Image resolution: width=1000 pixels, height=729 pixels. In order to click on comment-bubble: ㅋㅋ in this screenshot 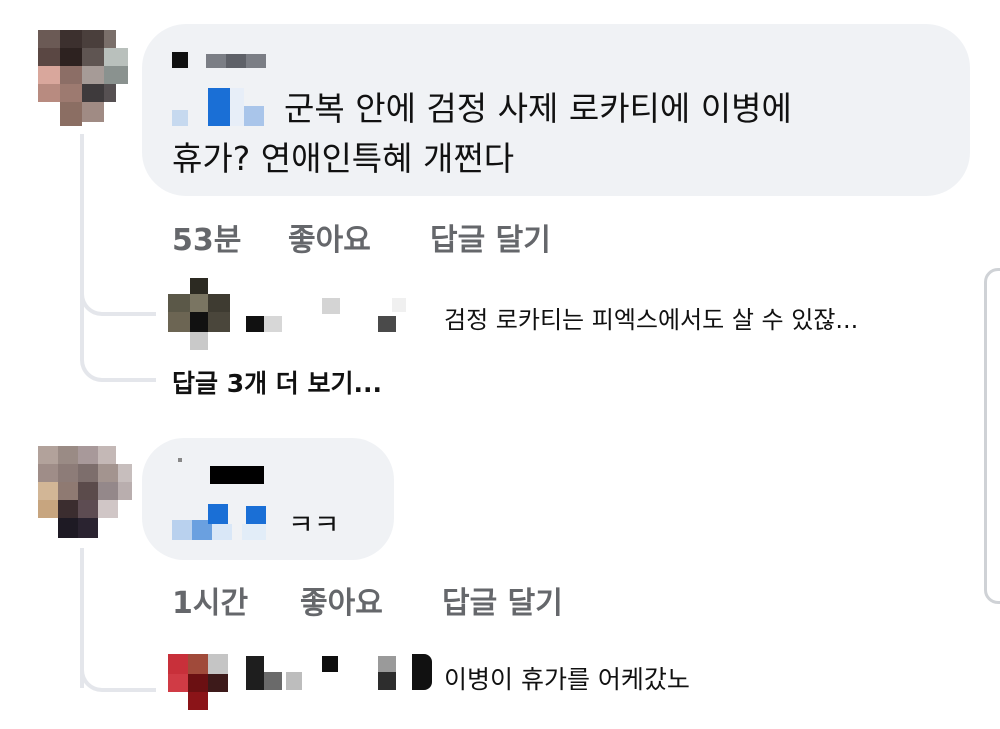, I will do `click(268, 499)`.